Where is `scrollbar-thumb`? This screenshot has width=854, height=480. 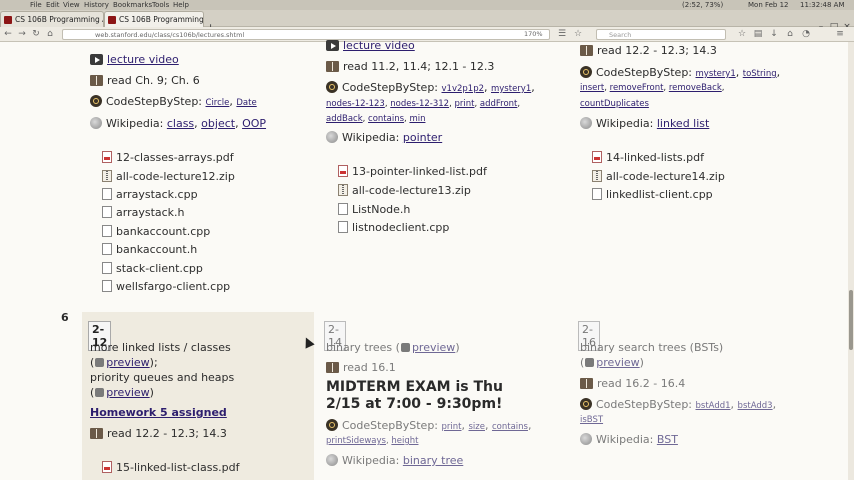
scrollbar-thumb is located at coordinates (851, 320).